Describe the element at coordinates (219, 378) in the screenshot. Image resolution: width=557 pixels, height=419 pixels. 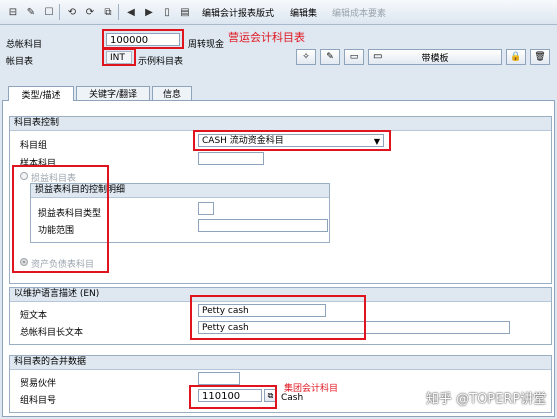
I see `trading-partner-field` at that location.